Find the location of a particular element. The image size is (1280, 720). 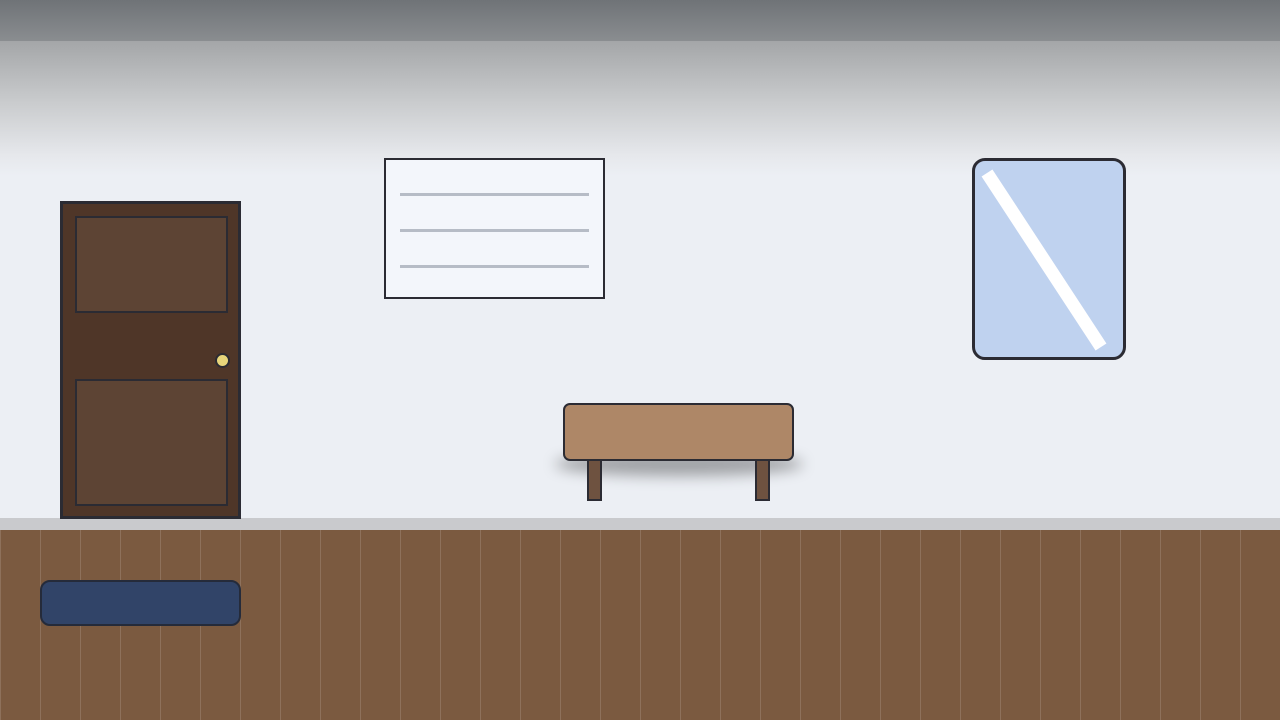

bench-leg-right is located at coordinates (762, 480).